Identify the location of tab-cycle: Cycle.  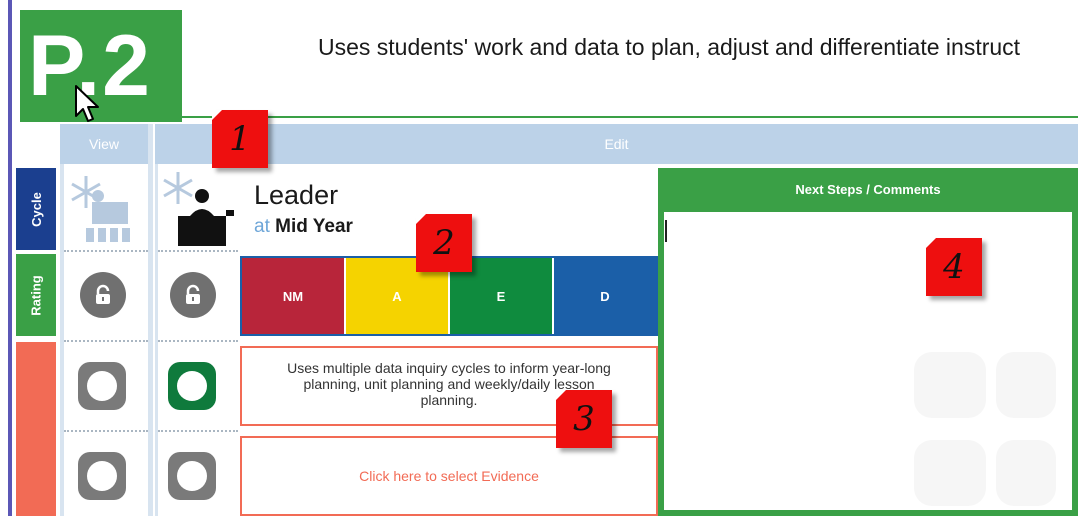
(36, 209).